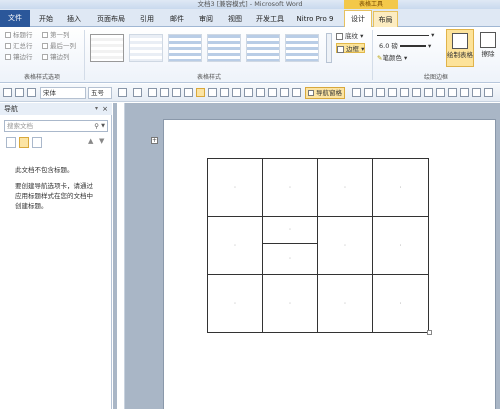 This screenshot has width=500, height=409. Describe the element at coordinates (435, 77) in the screenshot. I see `group-label-draw-borders: 绘图边框` at that location.